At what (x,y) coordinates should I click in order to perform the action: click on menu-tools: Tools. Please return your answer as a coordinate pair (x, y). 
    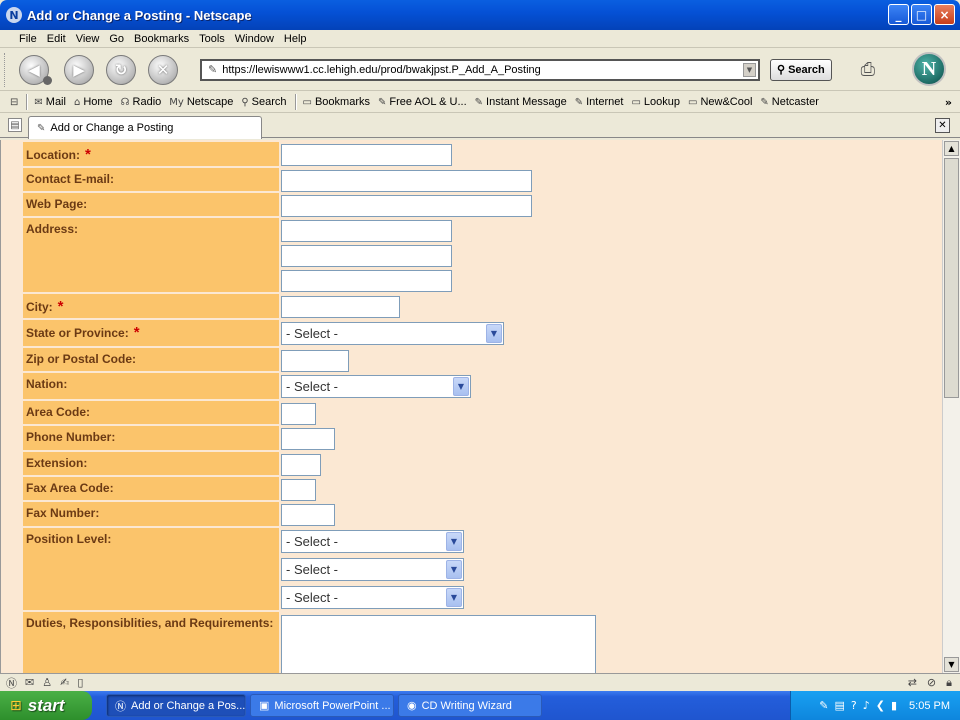
    Looking at the image, I should click on (212, 39).